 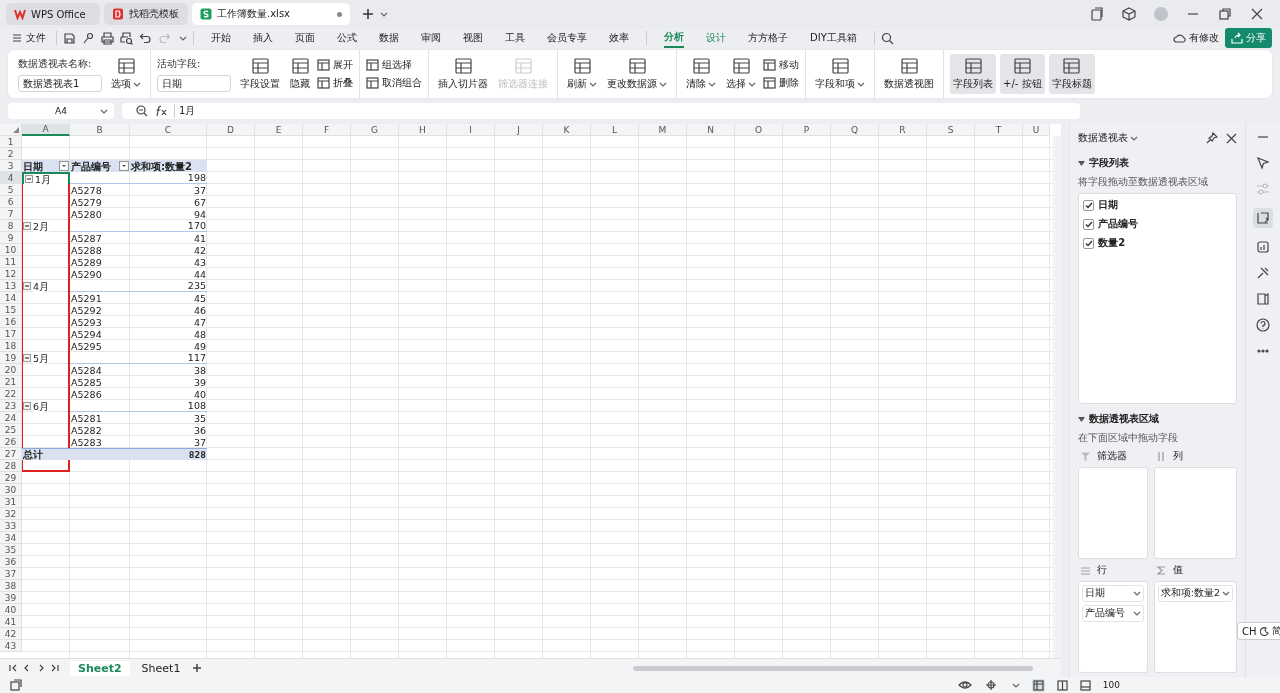 I want to click on column-header: L, so click(x=615, y=130).